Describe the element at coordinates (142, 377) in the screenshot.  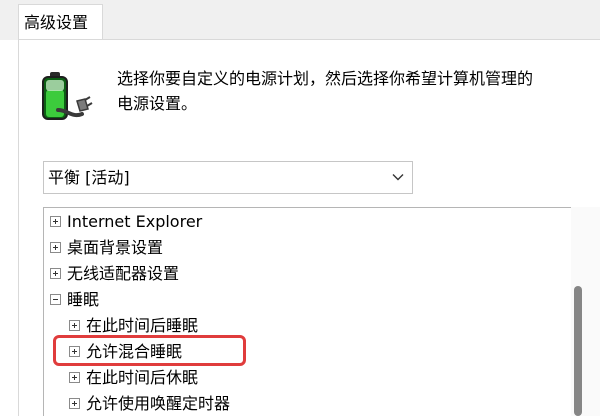
I see `tree-item-label: 在此时间后休眠` at that location.